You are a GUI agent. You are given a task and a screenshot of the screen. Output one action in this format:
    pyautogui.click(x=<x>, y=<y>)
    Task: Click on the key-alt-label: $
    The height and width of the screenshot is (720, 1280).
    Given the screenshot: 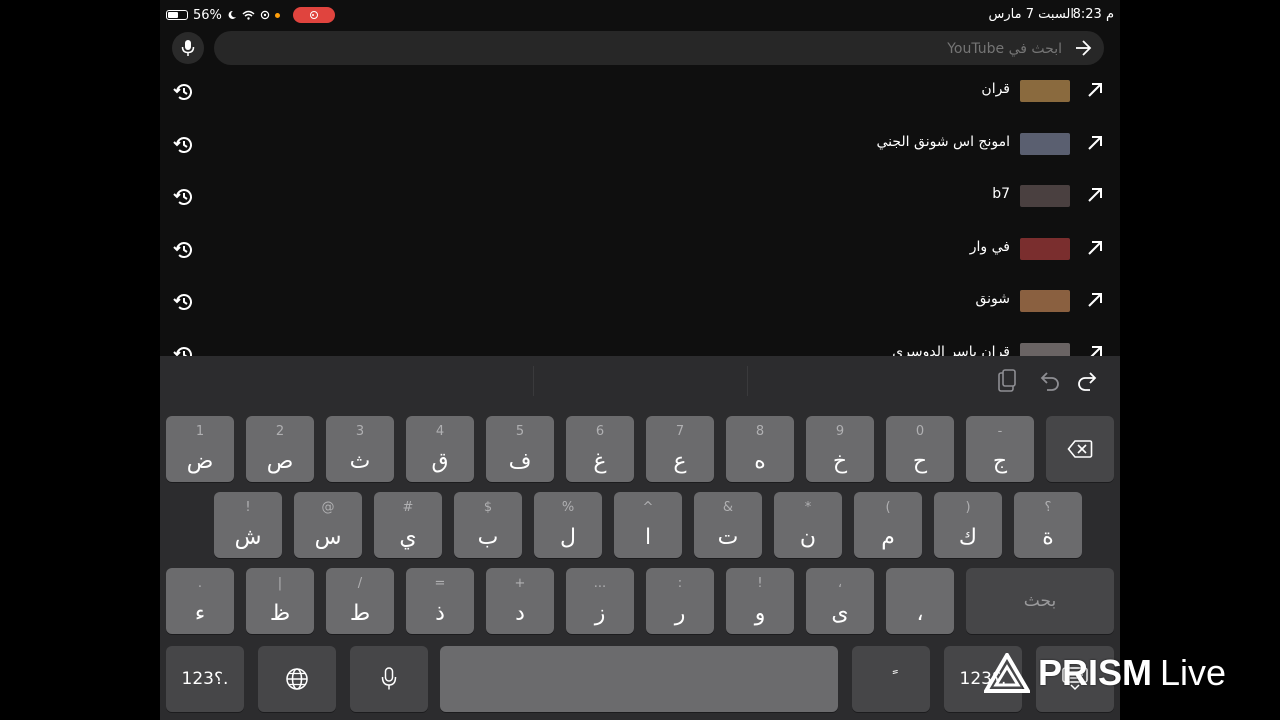 What is the action you would take?
    pyautogui.click(x=488, y=507)
    